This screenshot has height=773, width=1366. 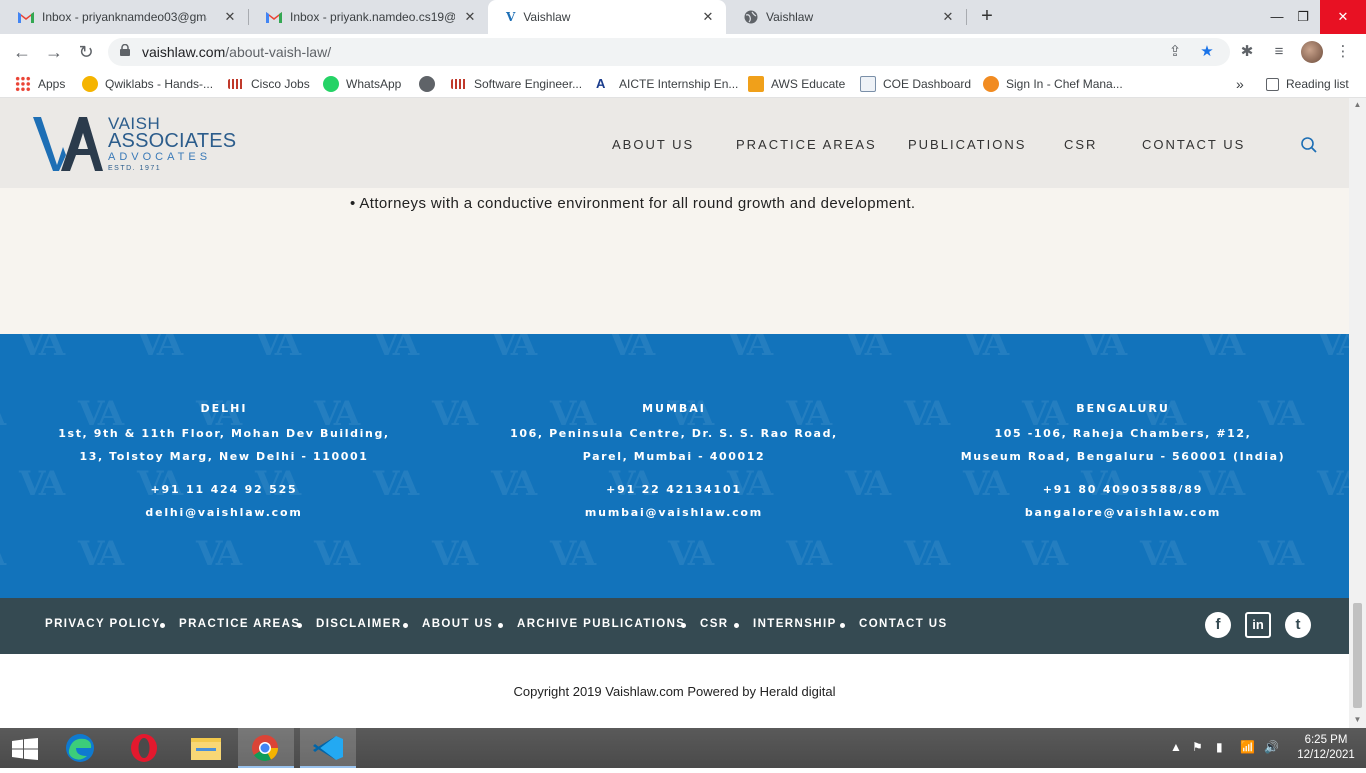 I want to click on share-icon: ⇪, so click(x=1175, y=52).